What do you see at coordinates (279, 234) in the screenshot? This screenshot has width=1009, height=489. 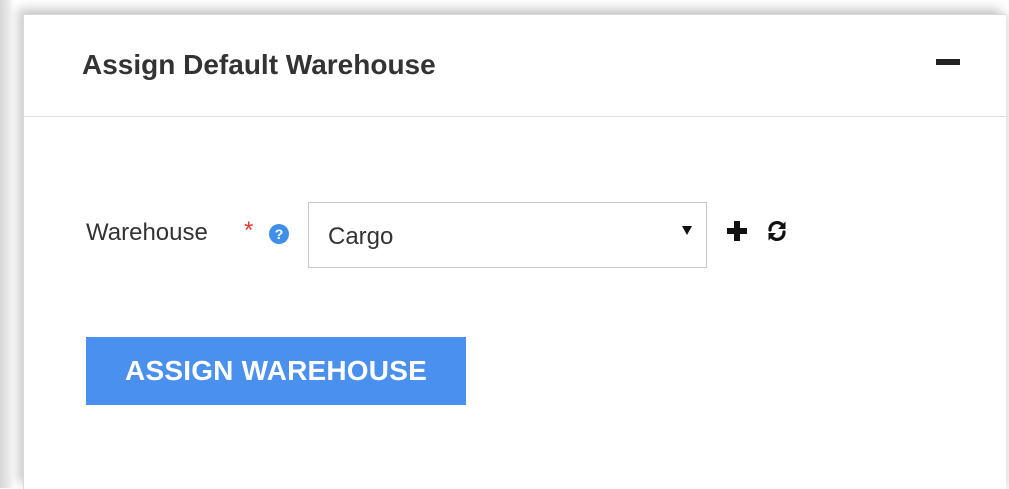 I see `help-icon: ?` at bounding box center [279, 234].